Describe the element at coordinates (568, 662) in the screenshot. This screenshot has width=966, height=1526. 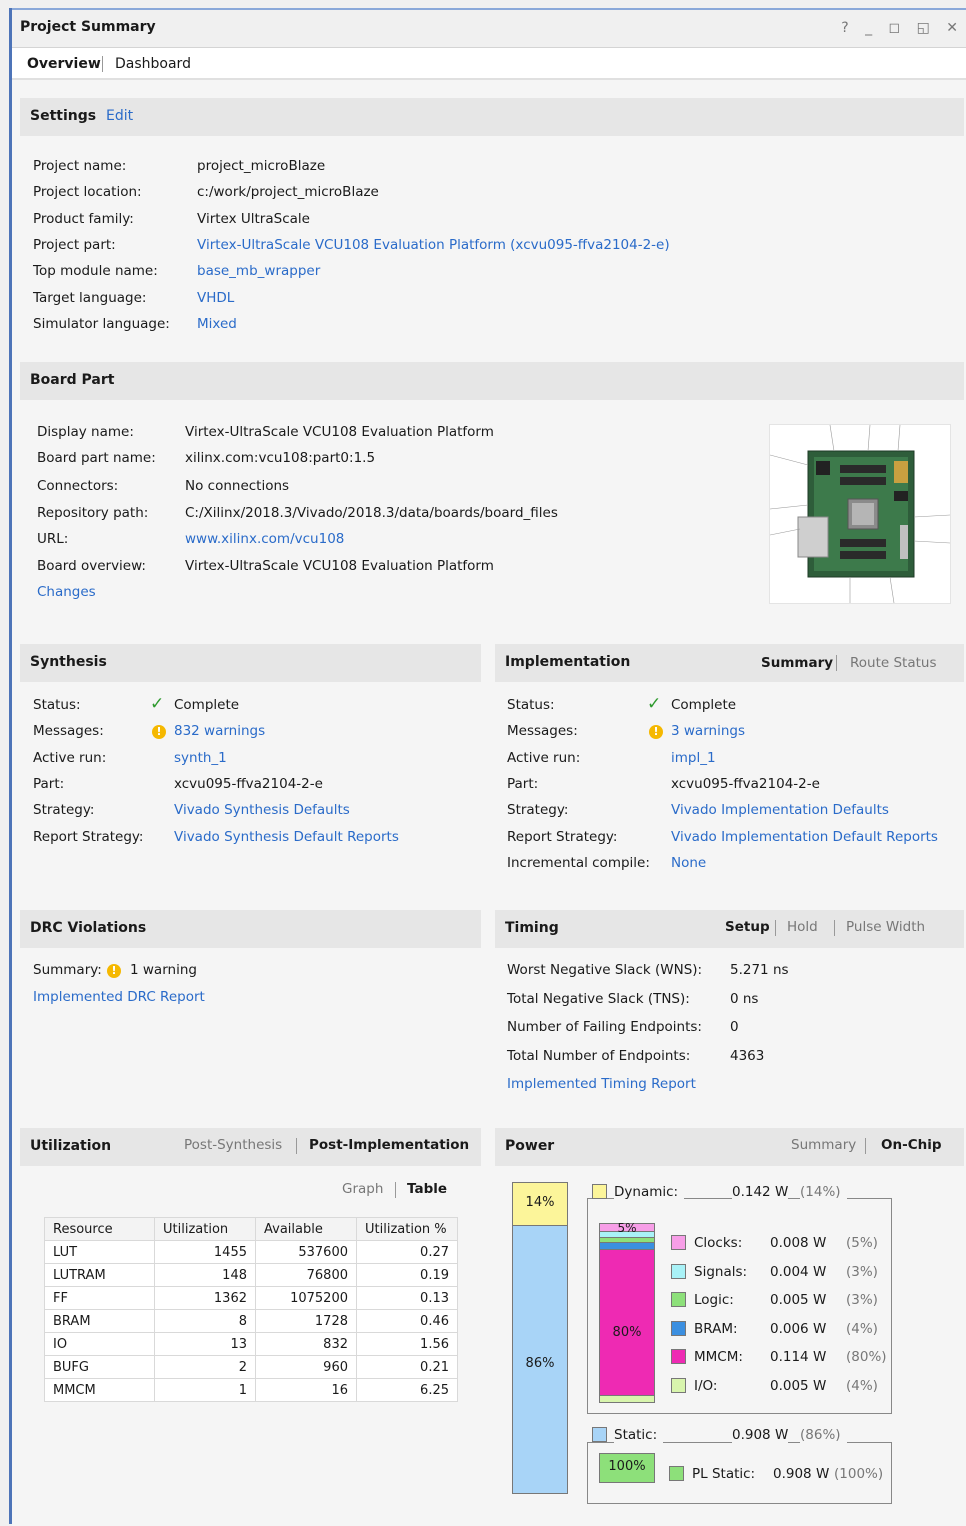
I see `implementation-title: Implementation` at that location.